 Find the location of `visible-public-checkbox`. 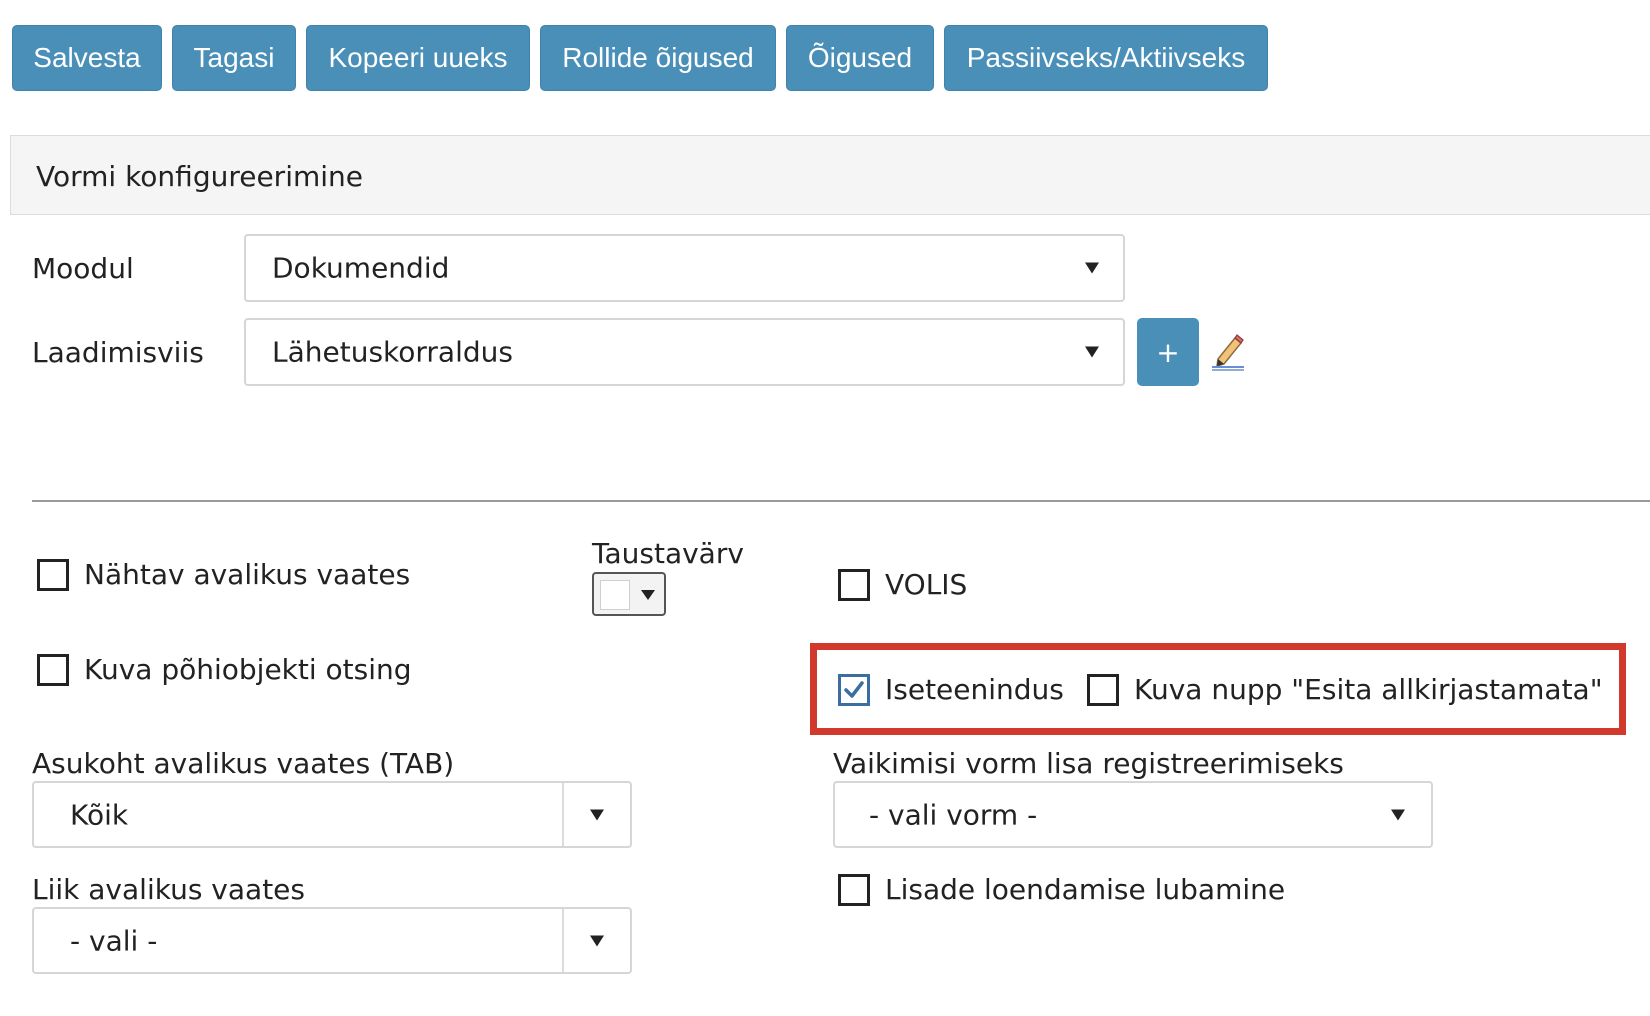

visible-public-checkbox is located at coordinates (53, 575).